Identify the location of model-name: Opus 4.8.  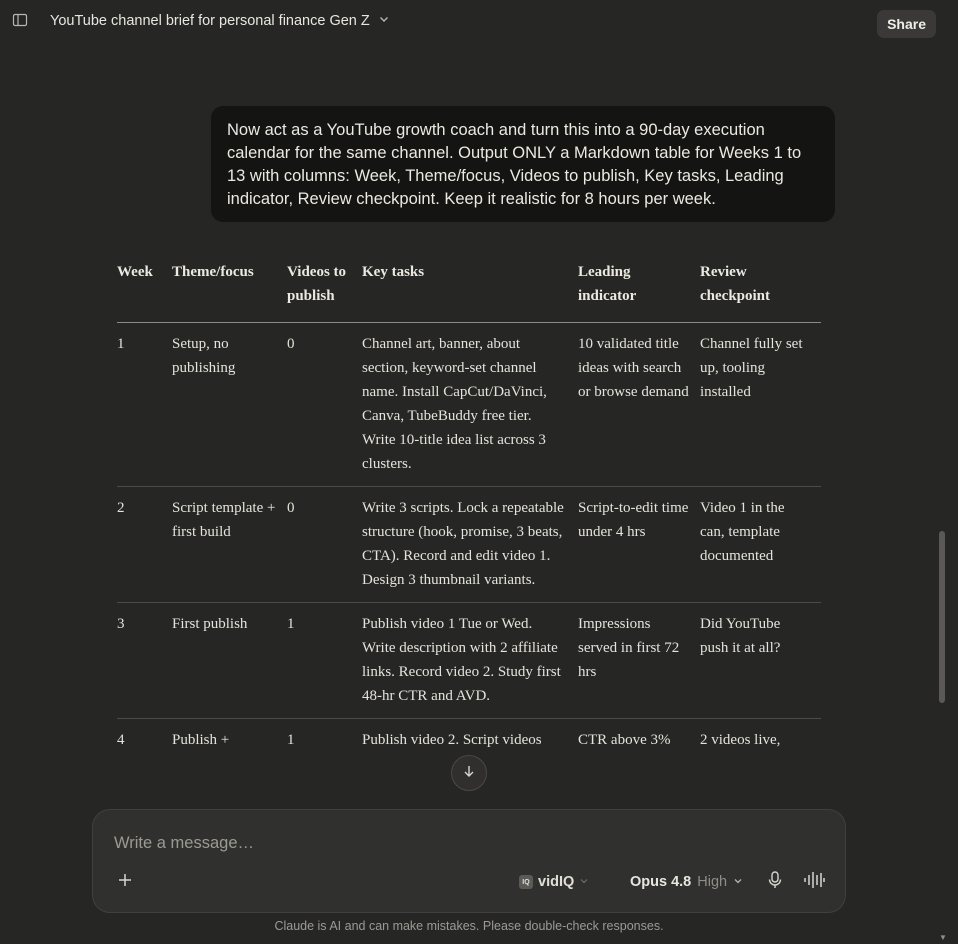
(661, 882).